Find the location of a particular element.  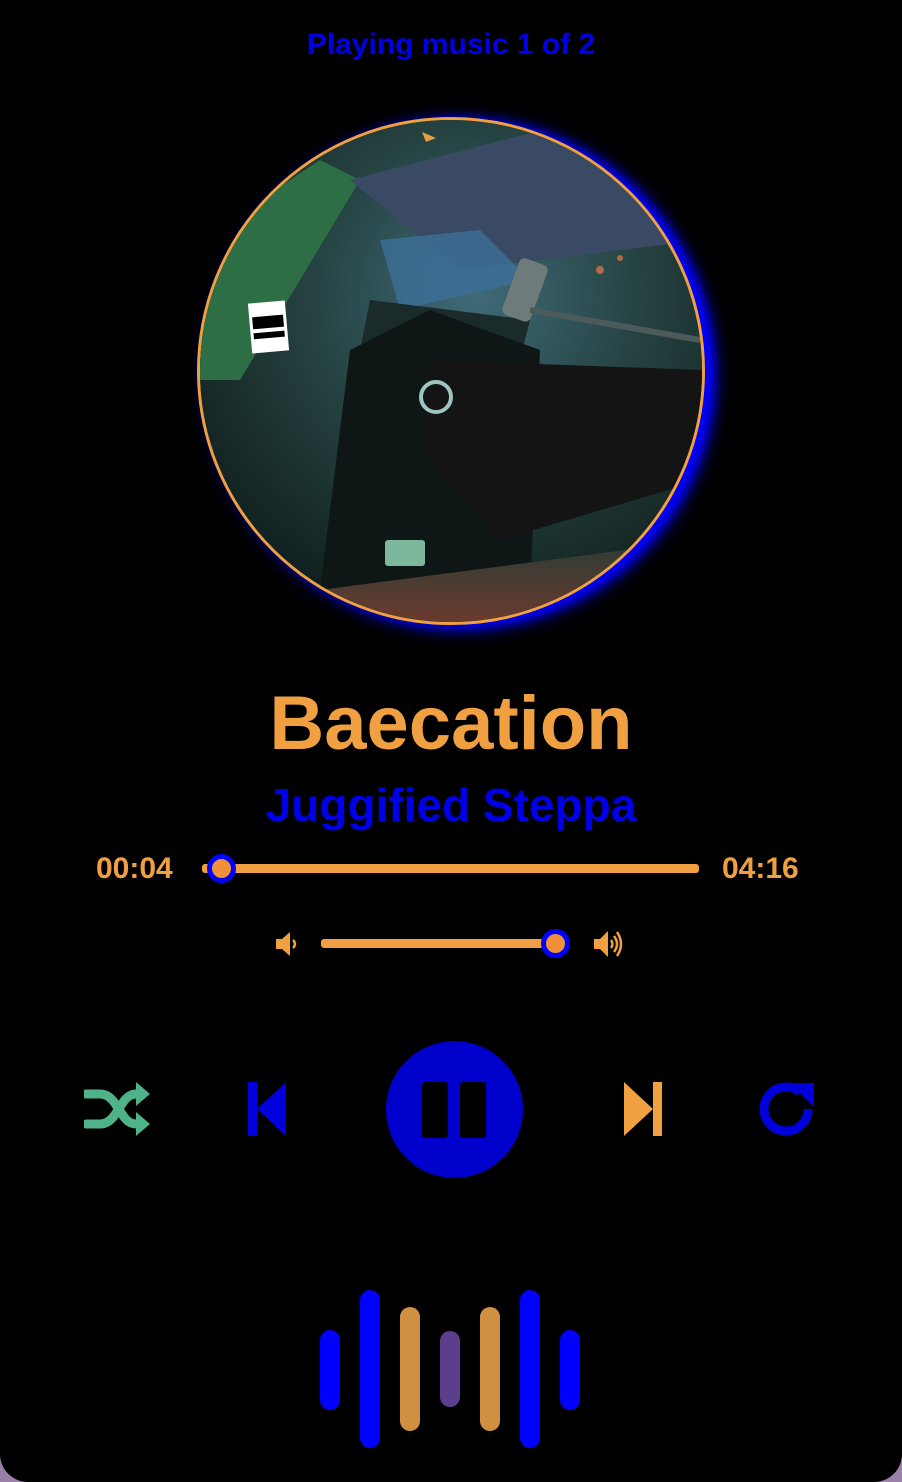

shuffle-icon is located at coordinates (117, 1109).